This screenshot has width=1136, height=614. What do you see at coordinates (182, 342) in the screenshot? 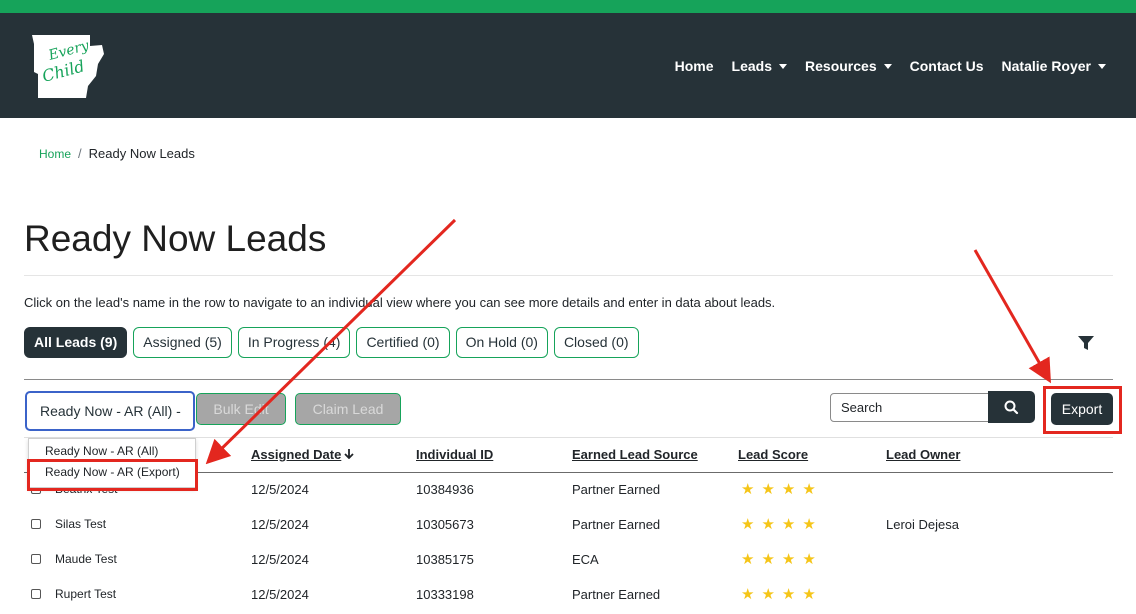
I see `tab-assigned: Assigned (5)` at bounding box center [182, 342].